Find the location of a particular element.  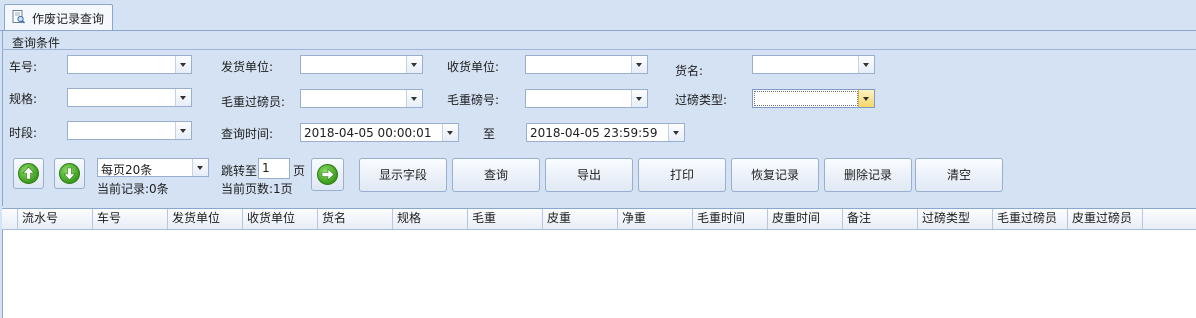

arrow-down-icon is located at coordinates (69, 174).